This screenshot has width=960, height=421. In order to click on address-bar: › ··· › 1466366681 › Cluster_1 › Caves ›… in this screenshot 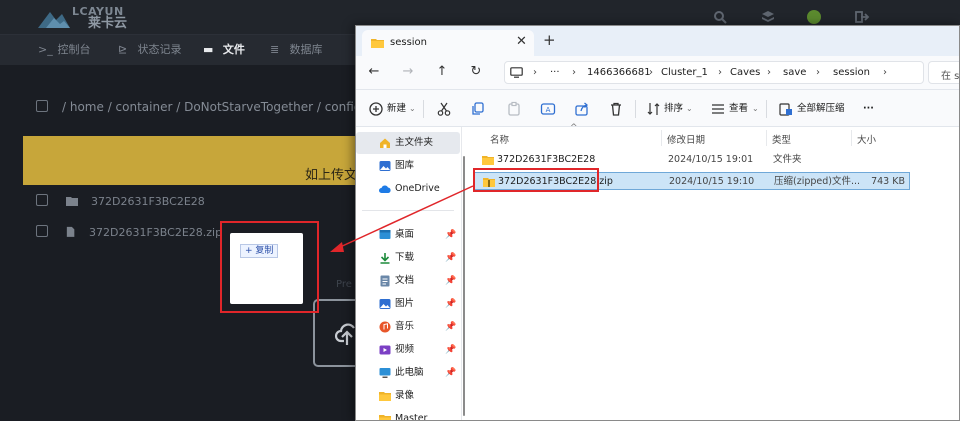, I will do `click(714, 72)`.